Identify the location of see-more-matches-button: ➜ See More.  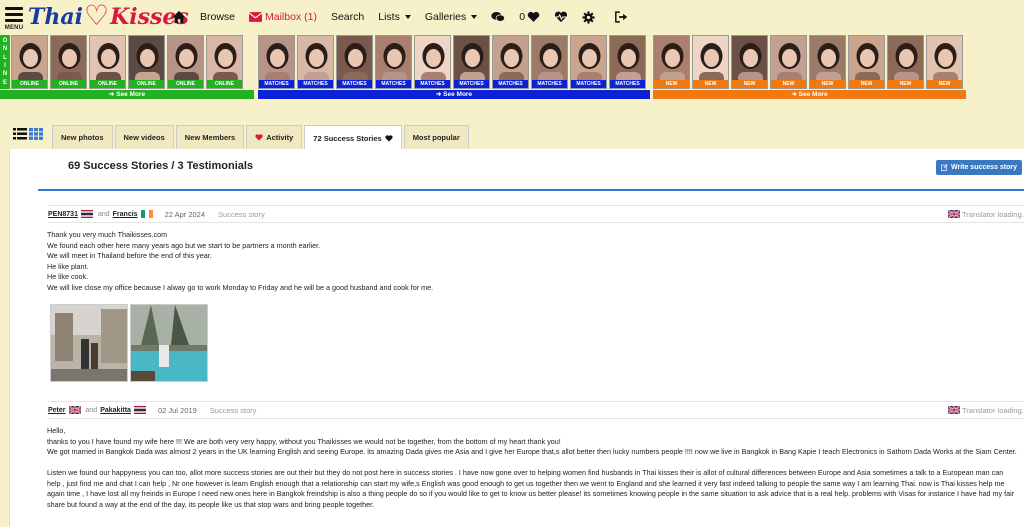
(454, 94).